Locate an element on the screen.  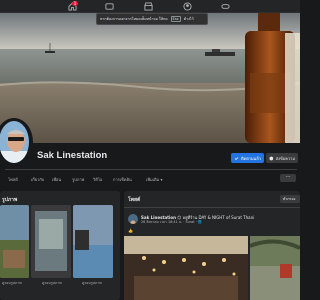
video-icon is located at coordinates (109, 6).